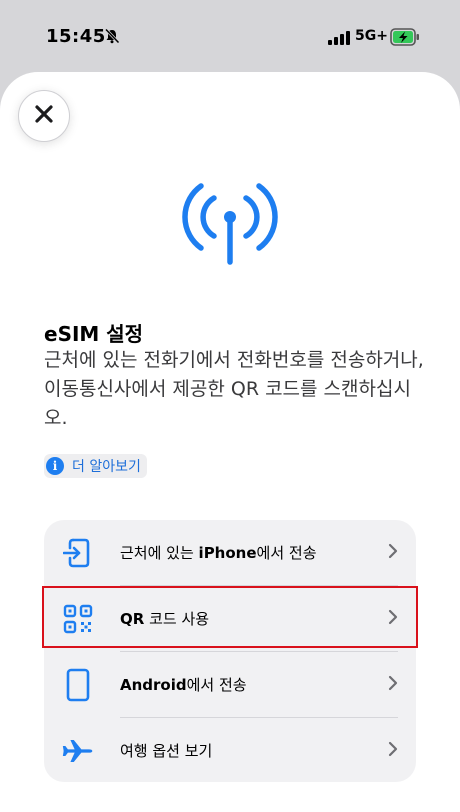  What do you see at coordinates (78, 619) in the screenshot?
I see `qr-code-icon` at bounding box center [78, 619].